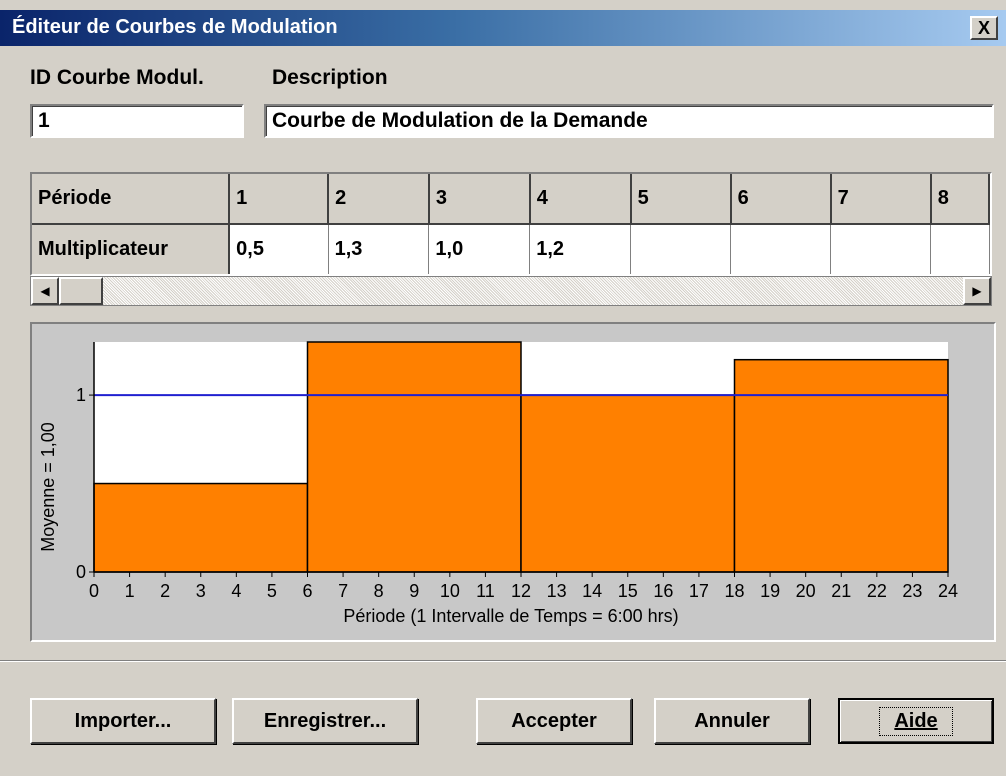  I want to click on x-tick-label: 19, so click(770, 591).